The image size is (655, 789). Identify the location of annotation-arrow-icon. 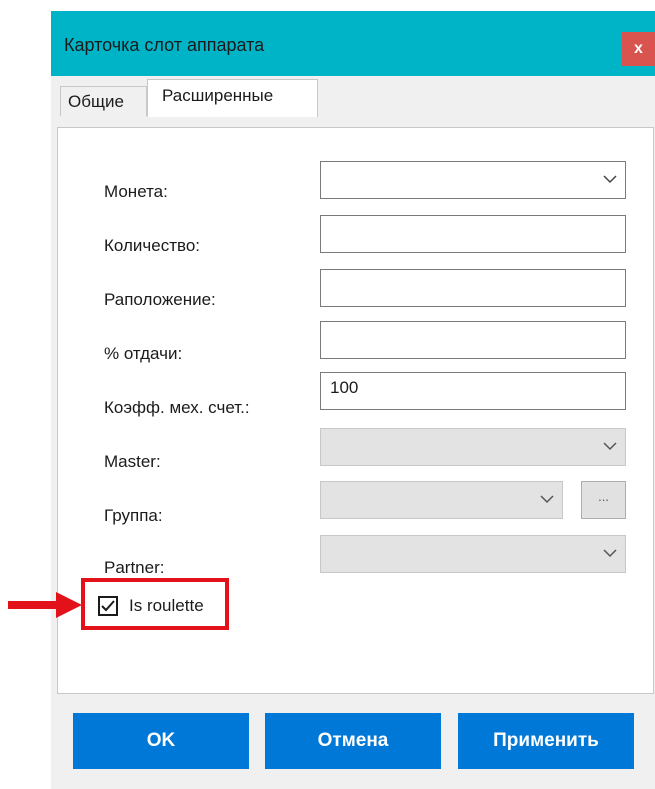
(45, 605).